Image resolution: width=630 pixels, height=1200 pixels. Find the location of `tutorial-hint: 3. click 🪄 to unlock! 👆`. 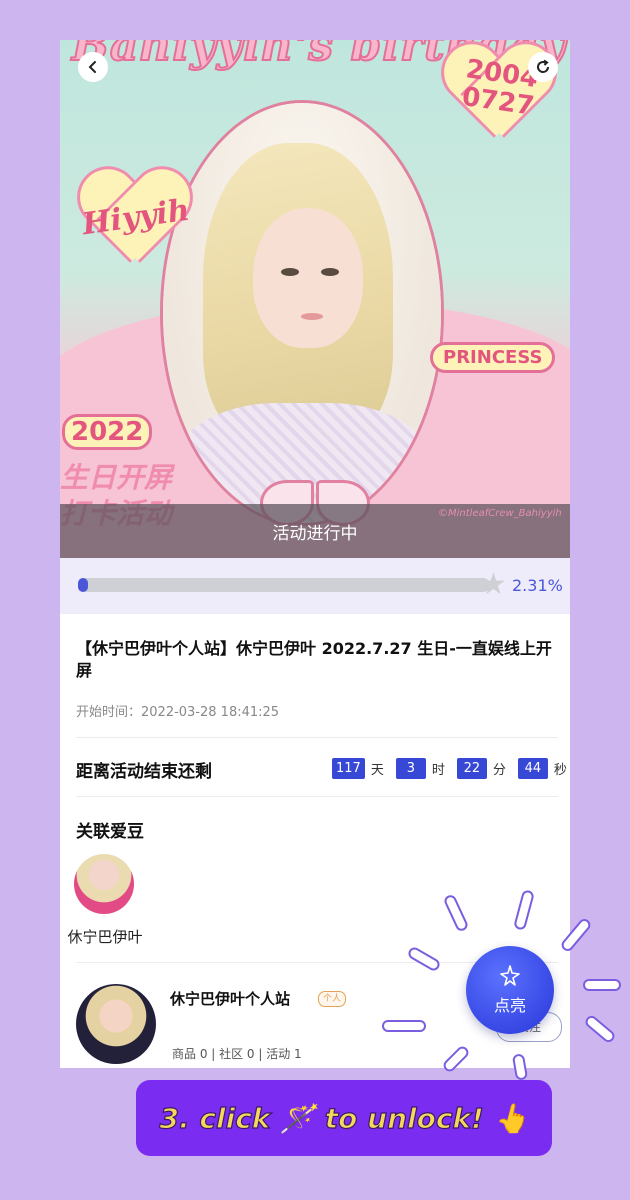

tutorial-hint: 3. click 🪄 to unlock! 👆 is located at coordinates (344, 1118).